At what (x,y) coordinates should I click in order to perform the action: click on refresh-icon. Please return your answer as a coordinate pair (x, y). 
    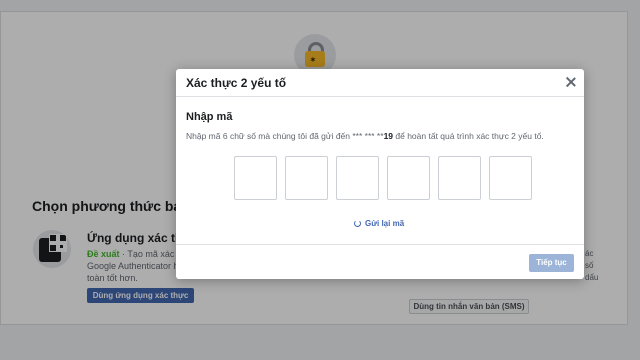
    Looking at the image, I should click on (357, 223).